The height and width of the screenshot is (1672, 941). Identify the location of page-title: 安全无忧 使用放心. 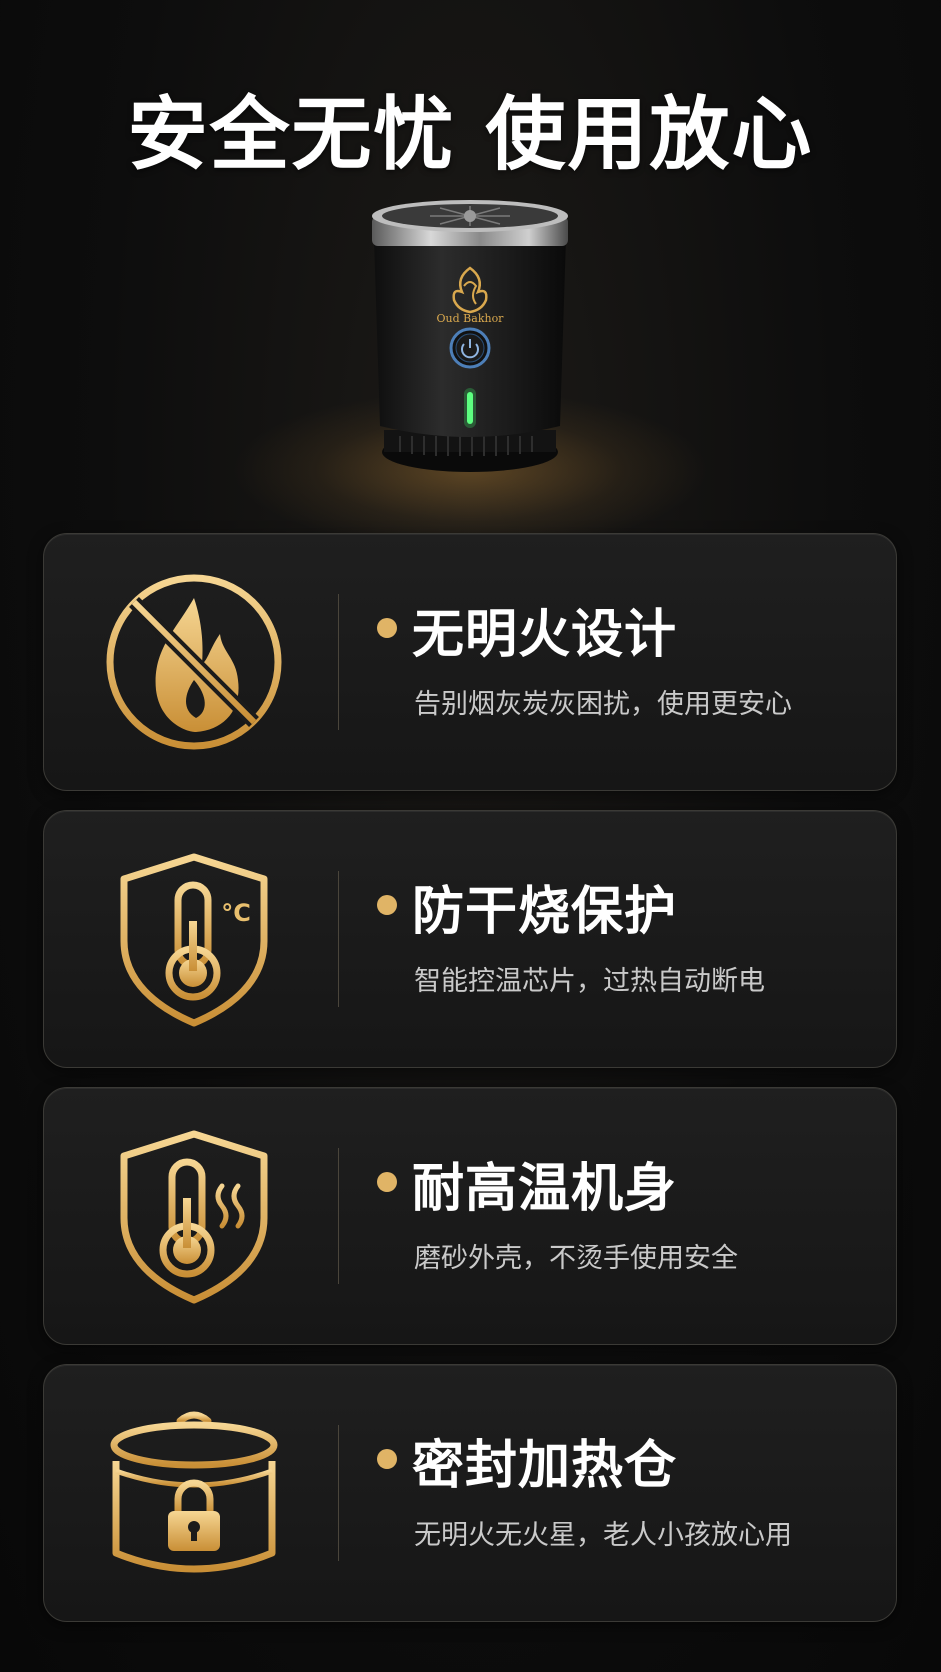
(470, 134).